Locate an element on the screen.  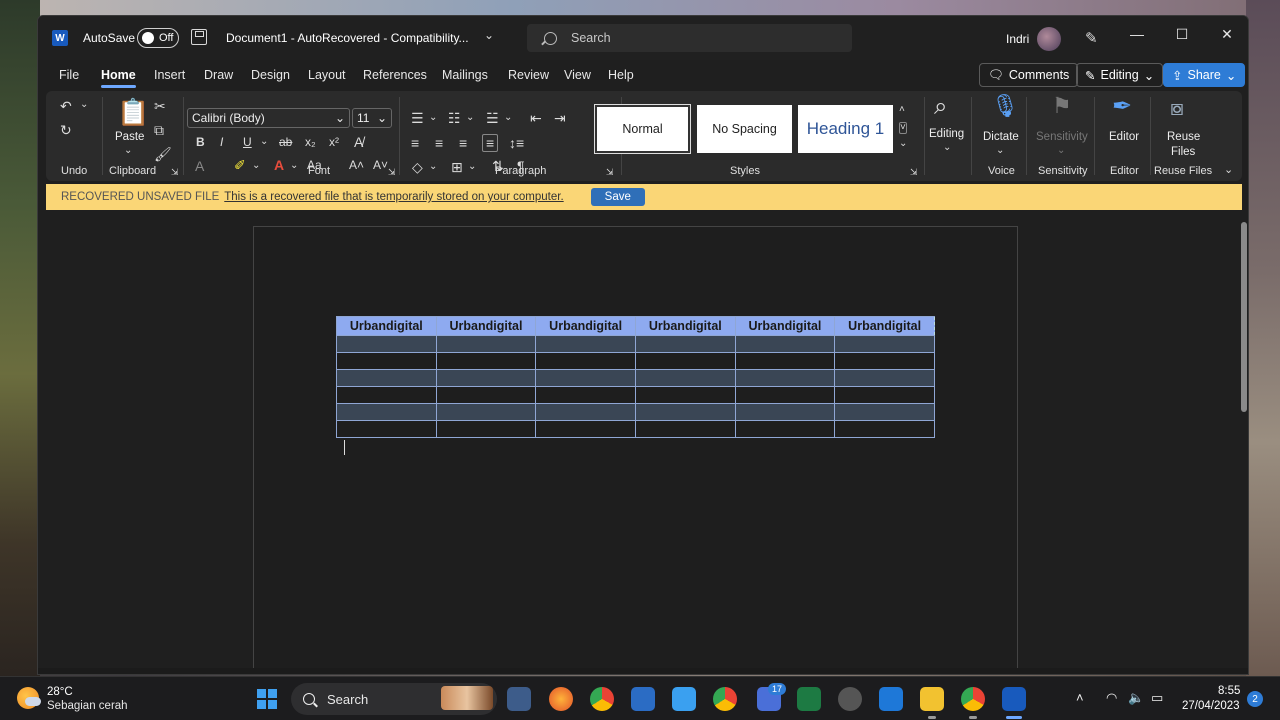
search-box: Search is located at coordinates (689, 38).